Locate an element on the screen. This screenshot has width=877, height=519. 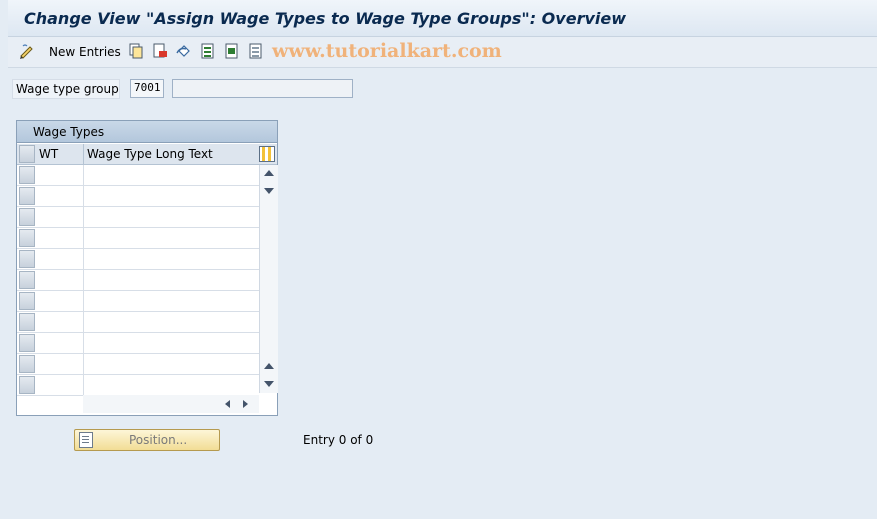
position-icon is located at coordinates (86, 440).